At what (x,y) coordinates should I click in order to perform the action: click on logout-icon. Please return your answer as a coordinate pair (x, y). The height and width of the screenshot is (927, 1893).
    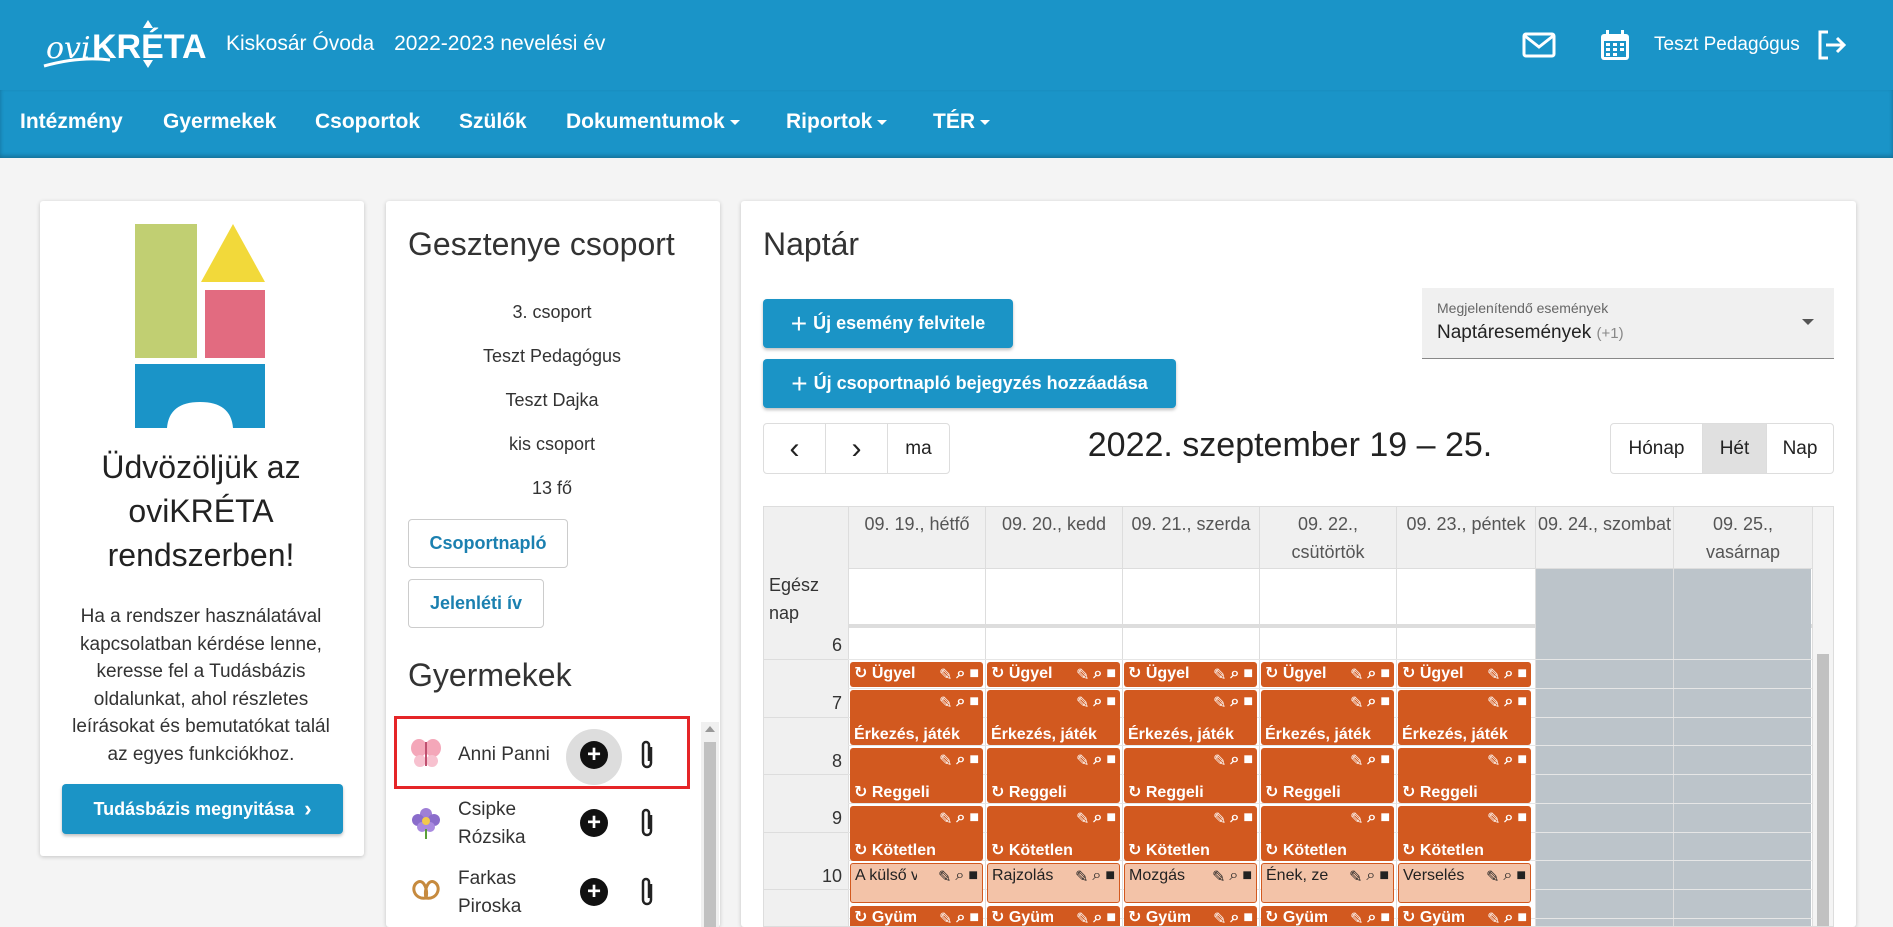
    Looking at the image, I should click on (1831, 45).